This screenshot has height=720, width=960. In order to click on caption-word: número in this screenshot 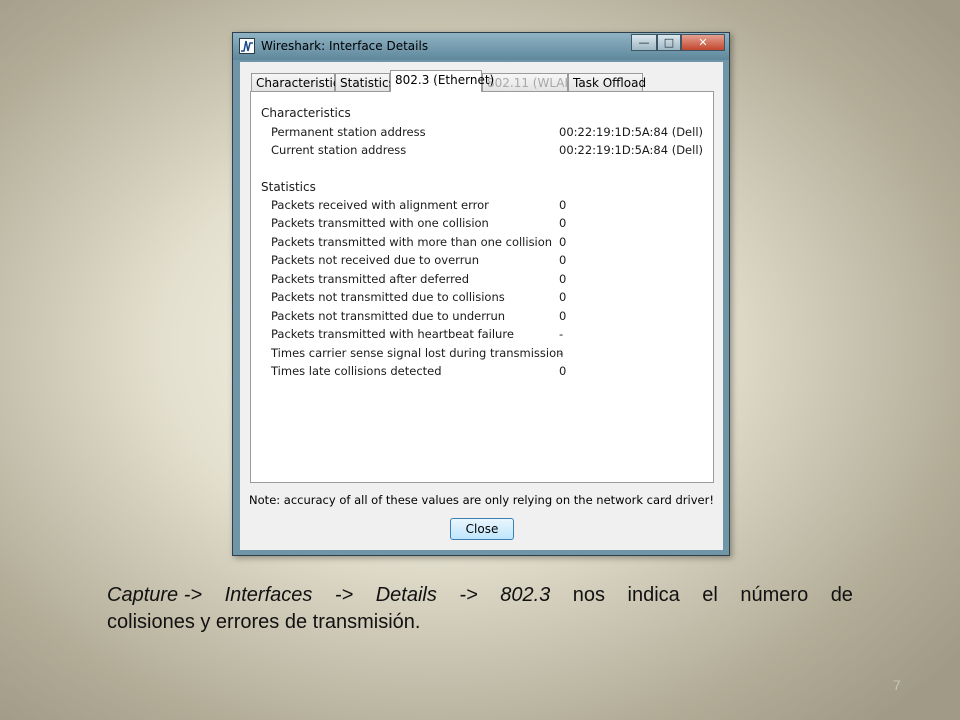, I will do `click(774, 595)`.